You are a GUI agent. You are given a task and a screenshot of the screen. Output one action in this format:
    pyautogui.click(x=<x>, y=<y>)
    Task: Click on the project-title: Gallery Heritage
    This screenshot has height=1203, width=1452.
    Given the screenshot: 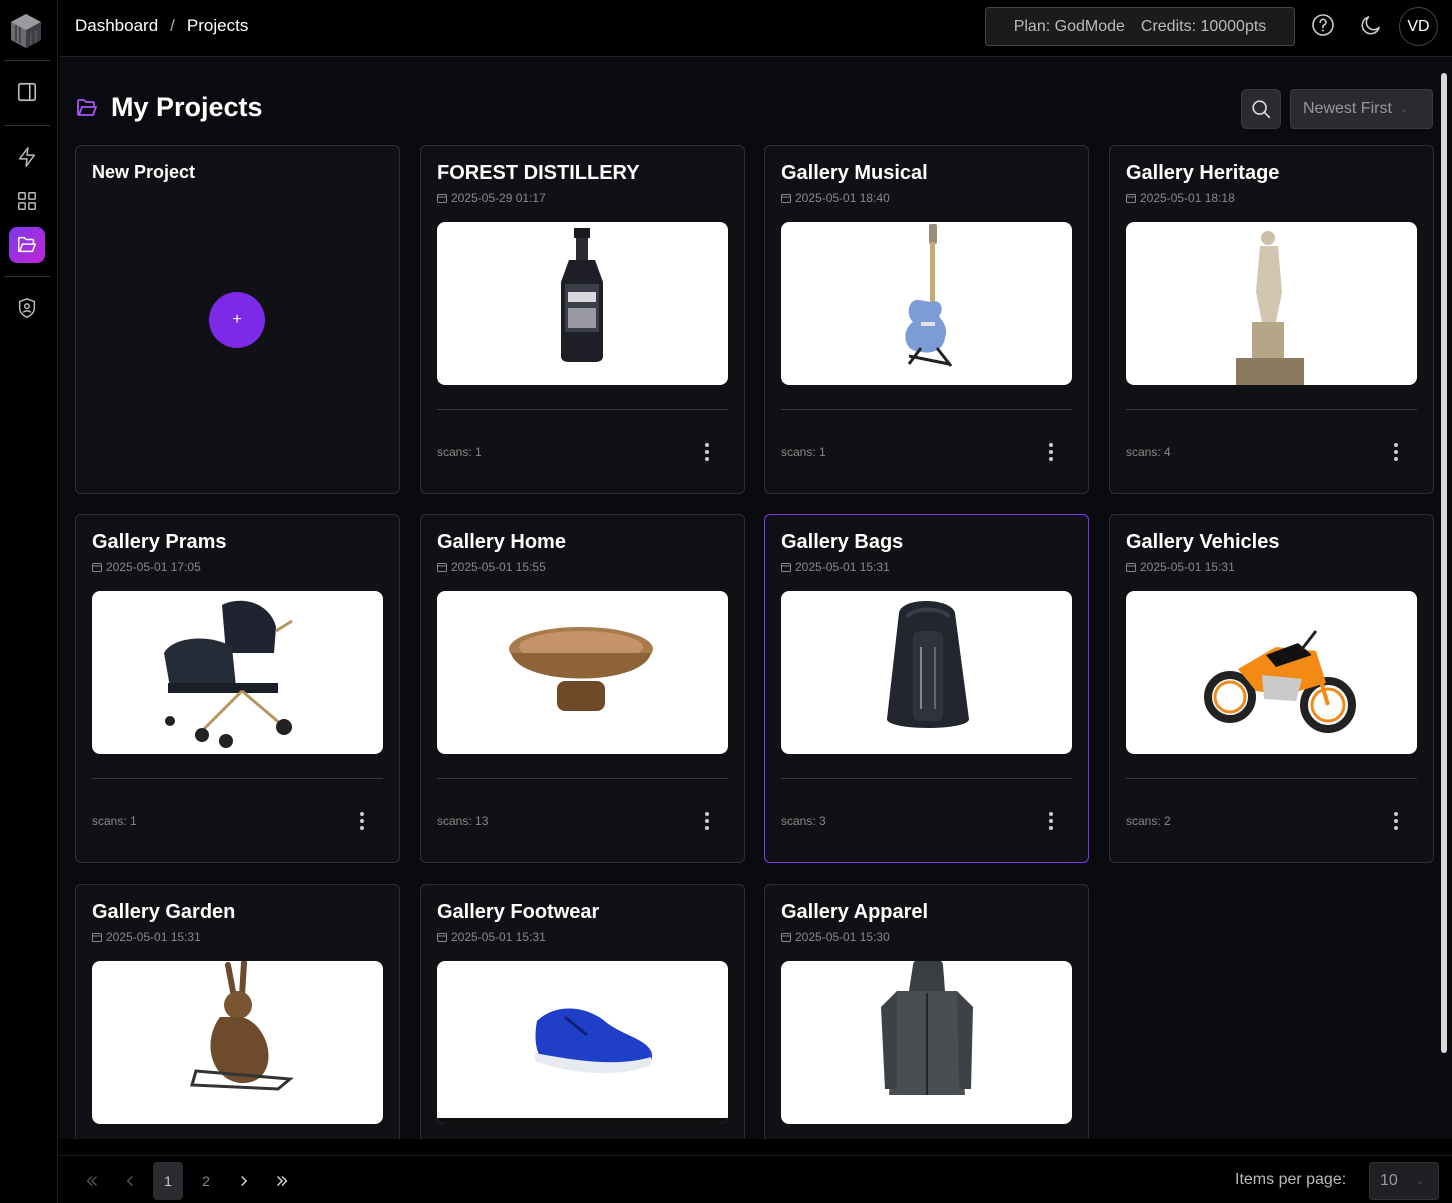 What is the action you would take?
    pyautogui.click(x=1203, y=173)
    